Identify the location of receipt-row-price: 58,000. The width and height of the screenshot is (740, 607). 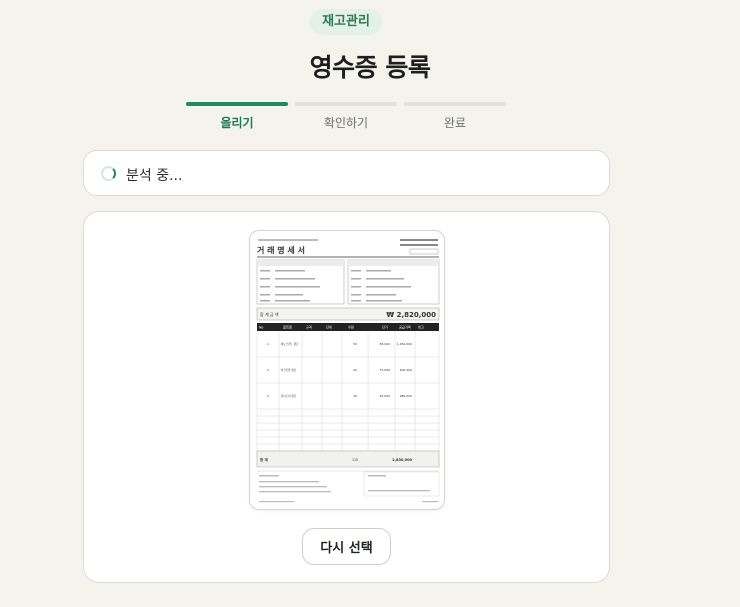
(385, 344).